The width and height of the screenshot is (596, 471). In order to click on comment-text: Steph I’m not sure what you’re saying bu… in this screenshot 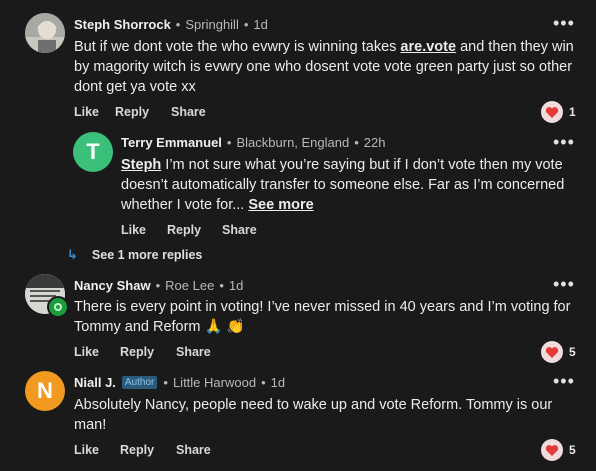, I will do `click(346, 185)`.